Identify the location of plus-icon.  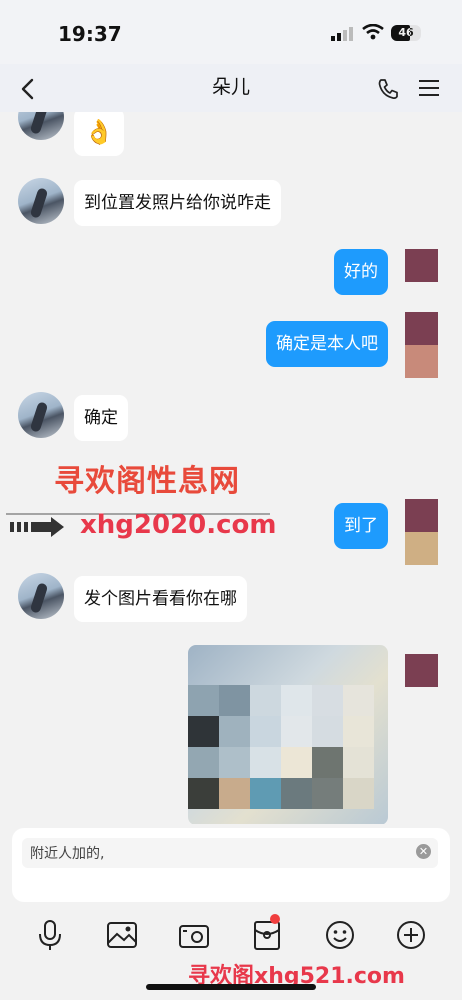
(411, 935).